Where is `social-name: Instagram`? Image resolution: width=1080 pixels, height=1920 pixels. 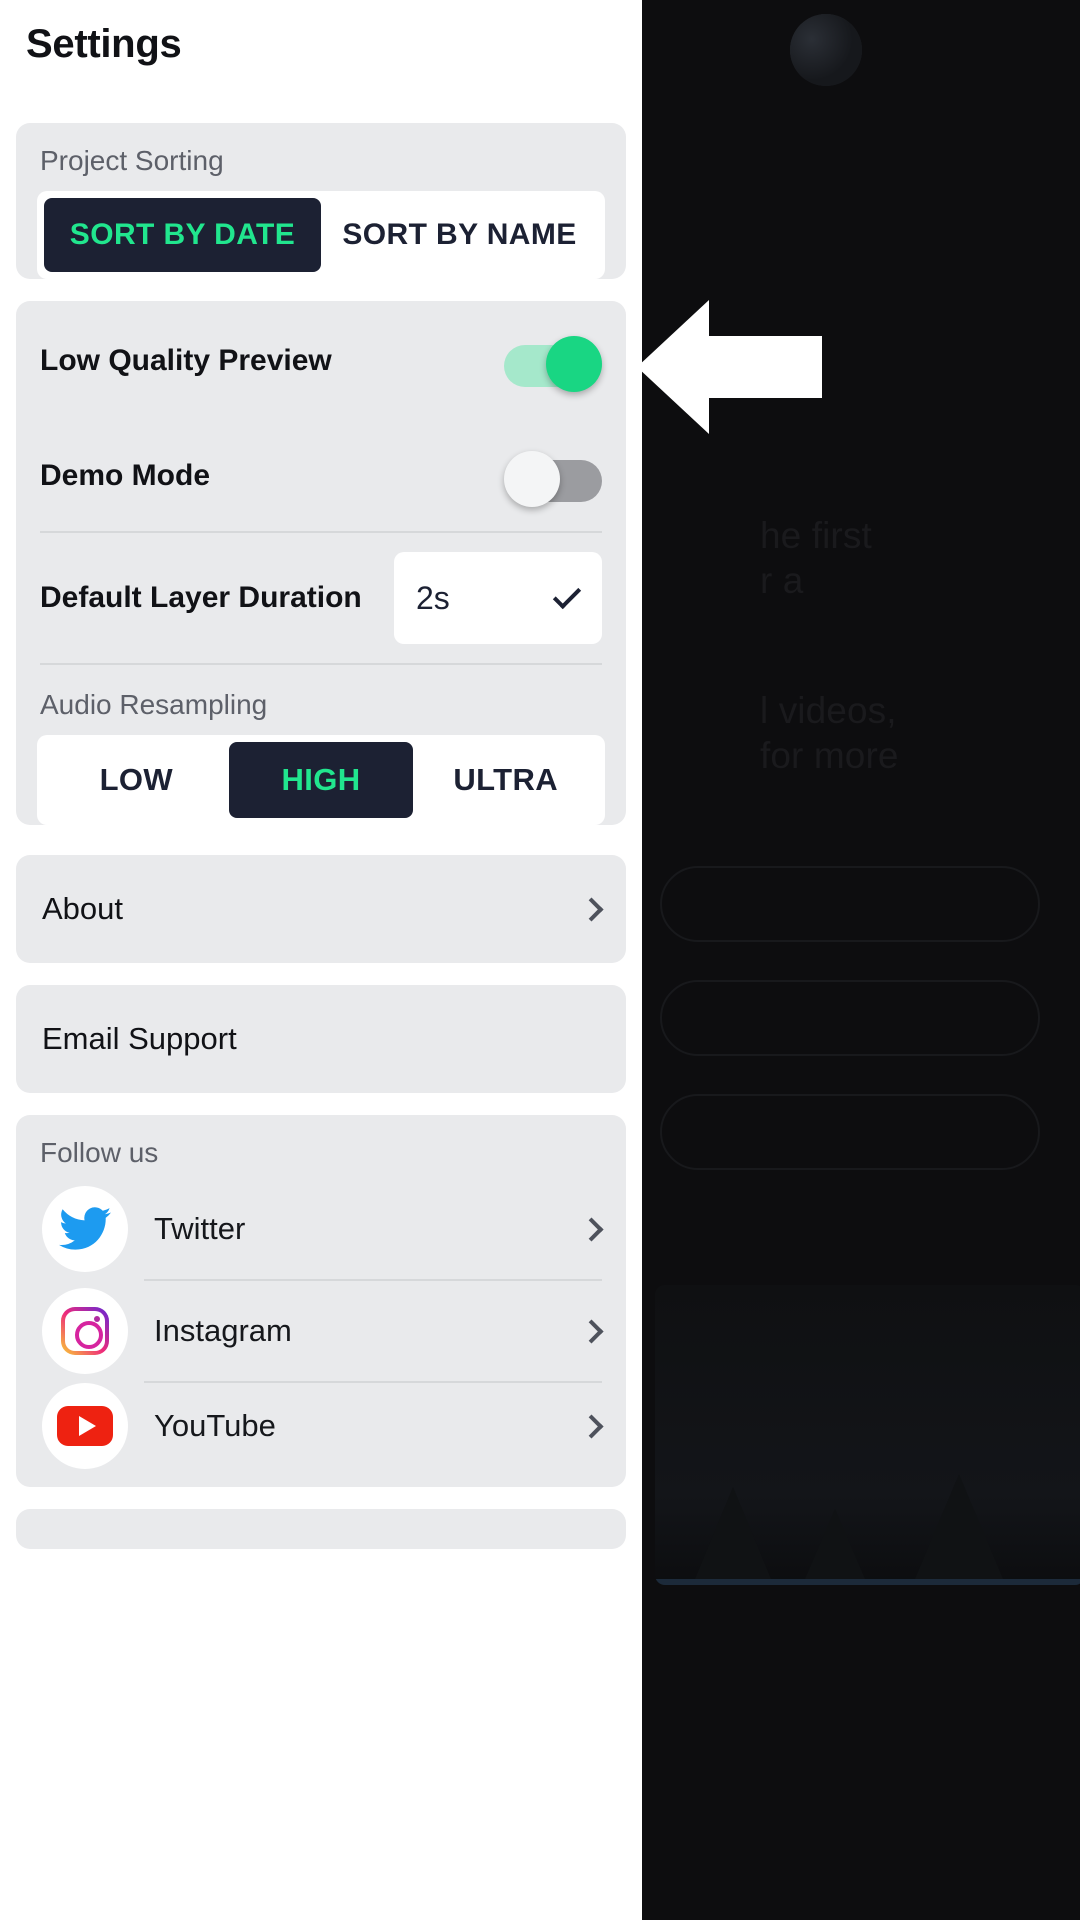 social-name: Instagram is located at coordinates (223, 1330).